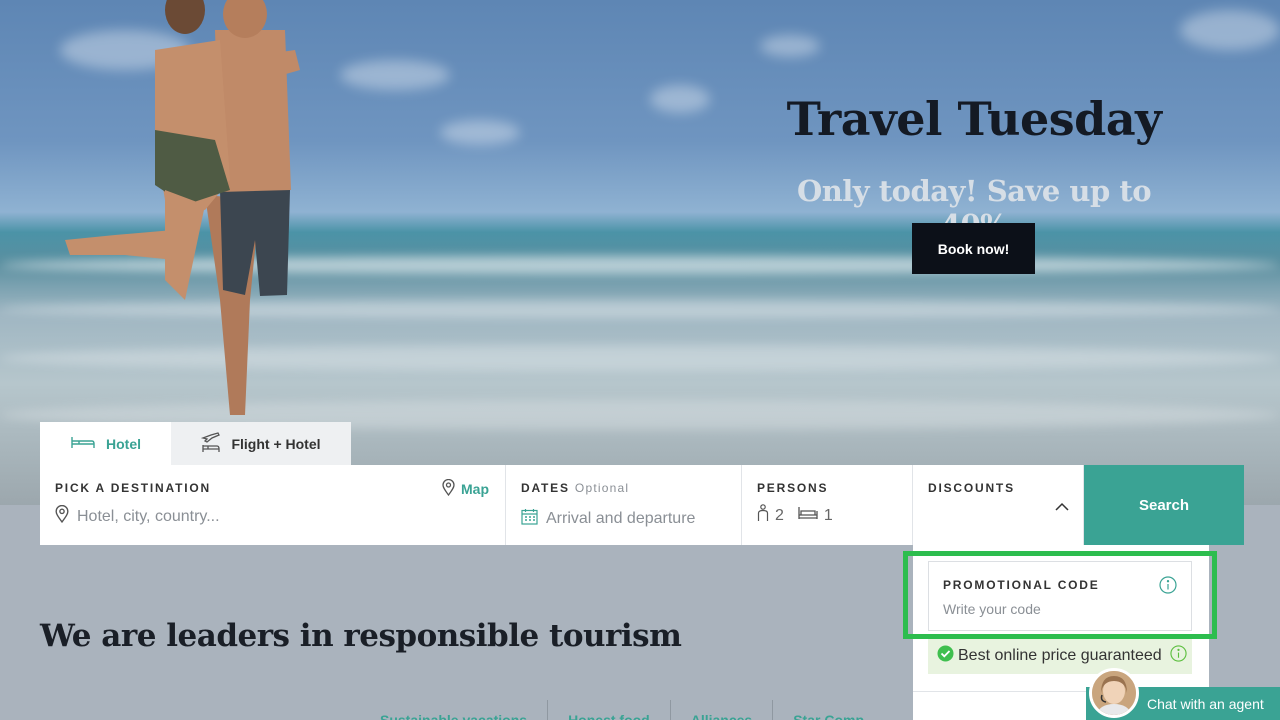 Image resolution: width=1280 pixels, height=720 pixels. Describe the element at coordinates (182, 207) in the screenshot. I see `couple-photo` at that location.